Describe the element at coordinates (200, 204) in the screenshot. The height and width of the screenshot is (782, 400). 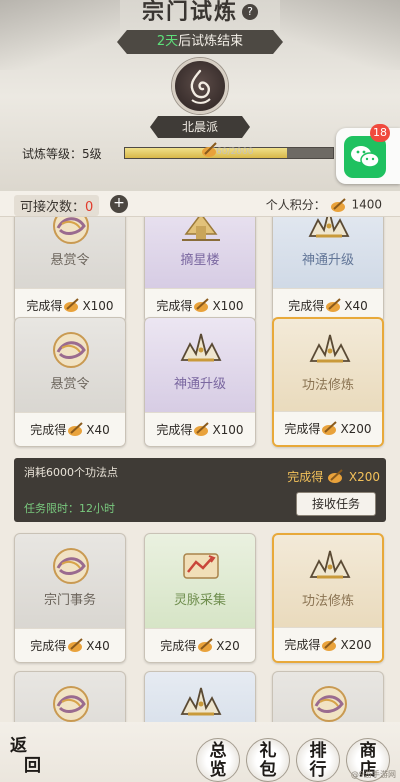
I see `status-bar: 可接次数：0 + 个人积分： 1400` at that location.